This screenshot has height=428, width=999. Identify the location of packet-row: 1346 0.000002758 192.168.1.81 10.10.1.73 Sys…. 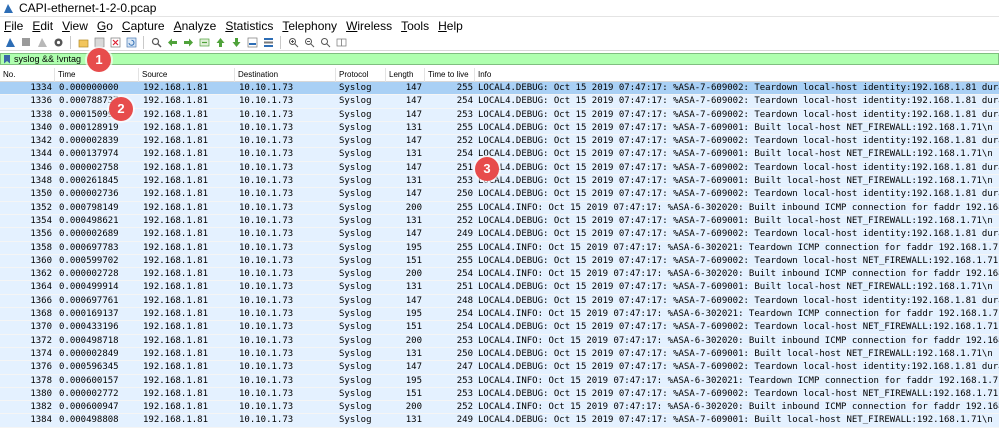
(499, 168).